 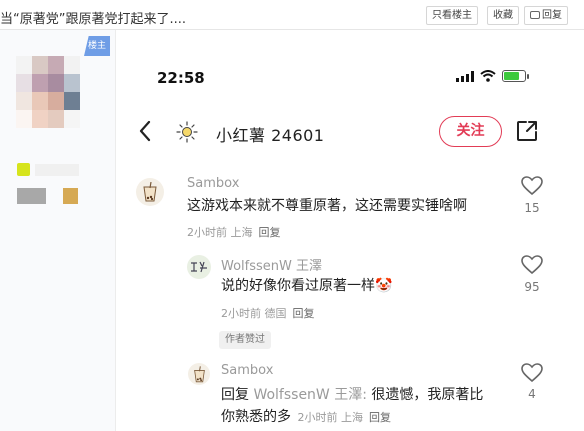 What do you see at coordinates (310, 395) in the screenshot?
I see `quoted-nick: WolfssenW 王澤:` at bounding box center [310, 395].